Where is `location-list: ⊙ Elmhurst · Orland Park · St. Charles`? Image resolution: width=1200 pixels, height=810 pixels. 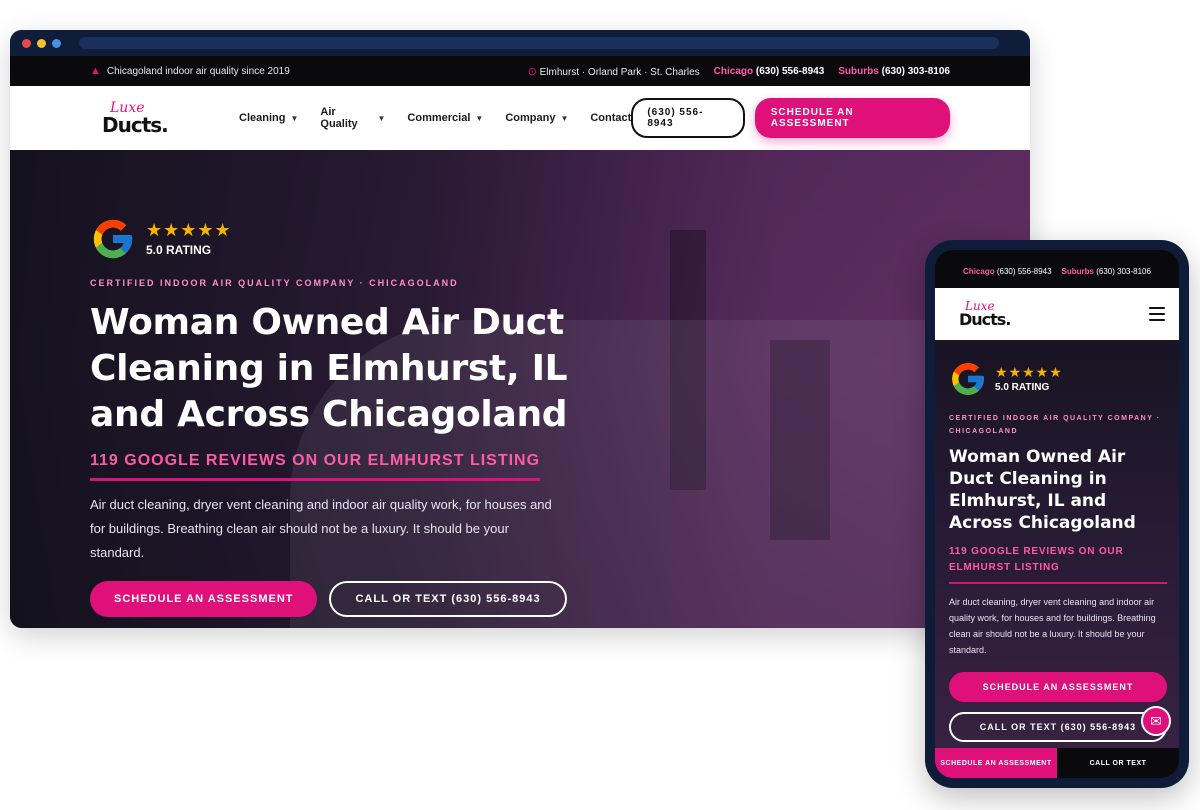
location-list: ⊙ Elmhurst · Orland Park · St. Charles is located at coordinates (614, 71).